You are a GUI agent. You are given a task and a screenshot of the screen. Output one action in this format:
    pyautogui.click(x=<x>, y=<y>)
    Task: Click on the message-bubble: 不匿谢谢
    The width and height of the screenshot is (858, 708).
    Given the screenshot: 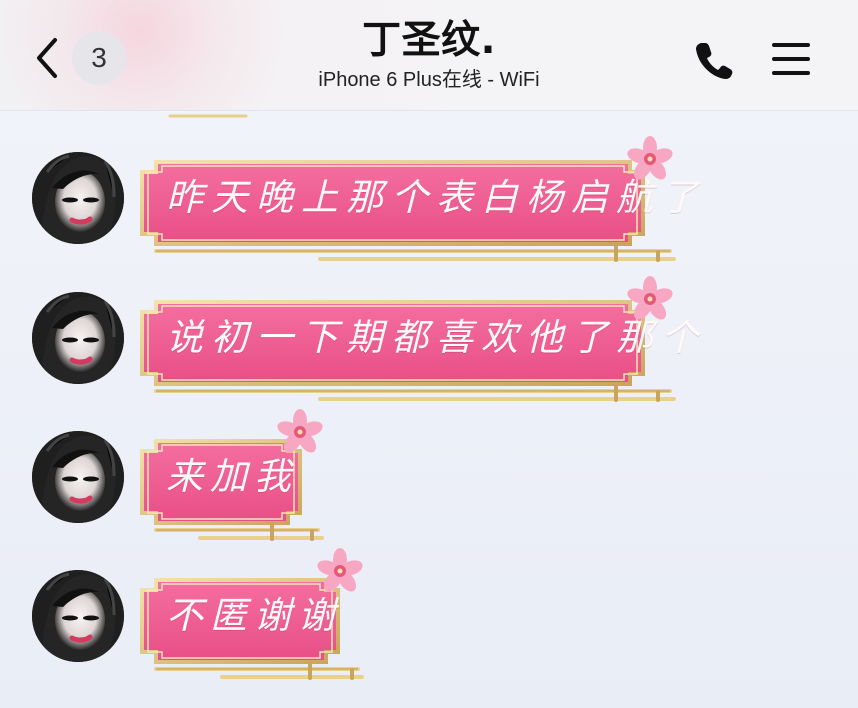 What is the action you would take?
    pyautogui.click(x=253, y=617)
    